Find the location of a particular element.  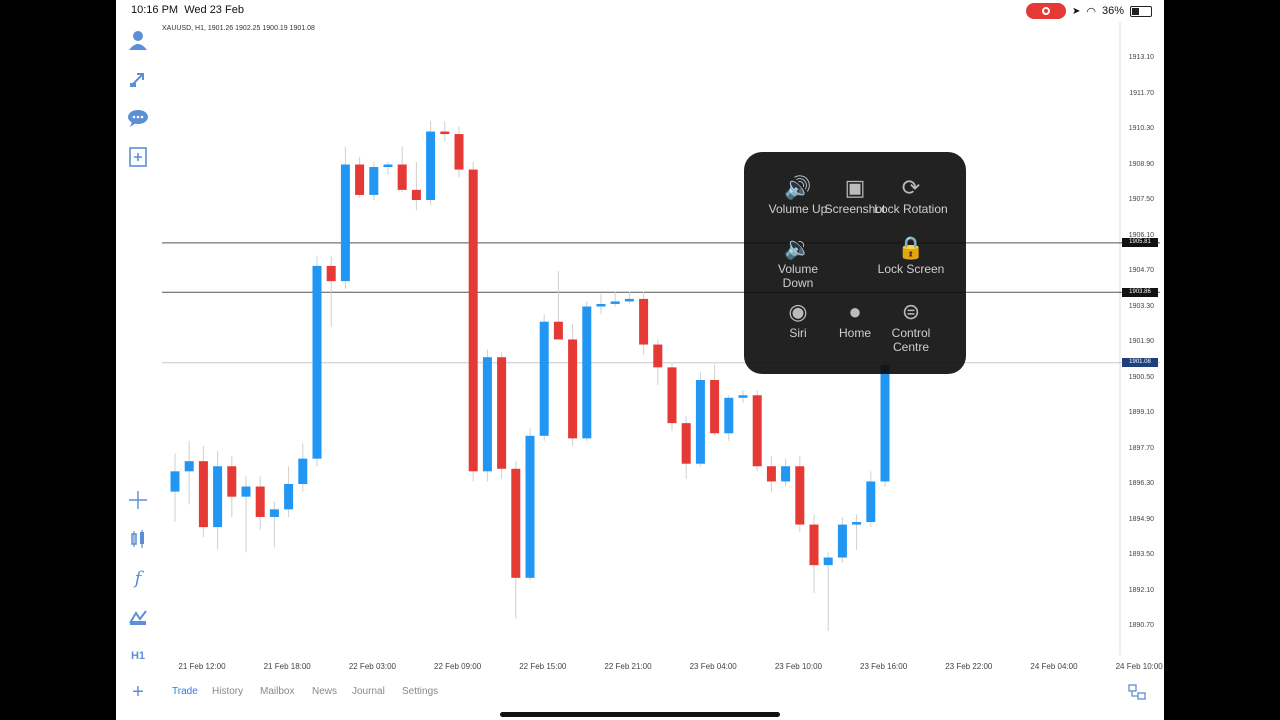

timeframe-button: H1 is located at coordinates (138, 656).